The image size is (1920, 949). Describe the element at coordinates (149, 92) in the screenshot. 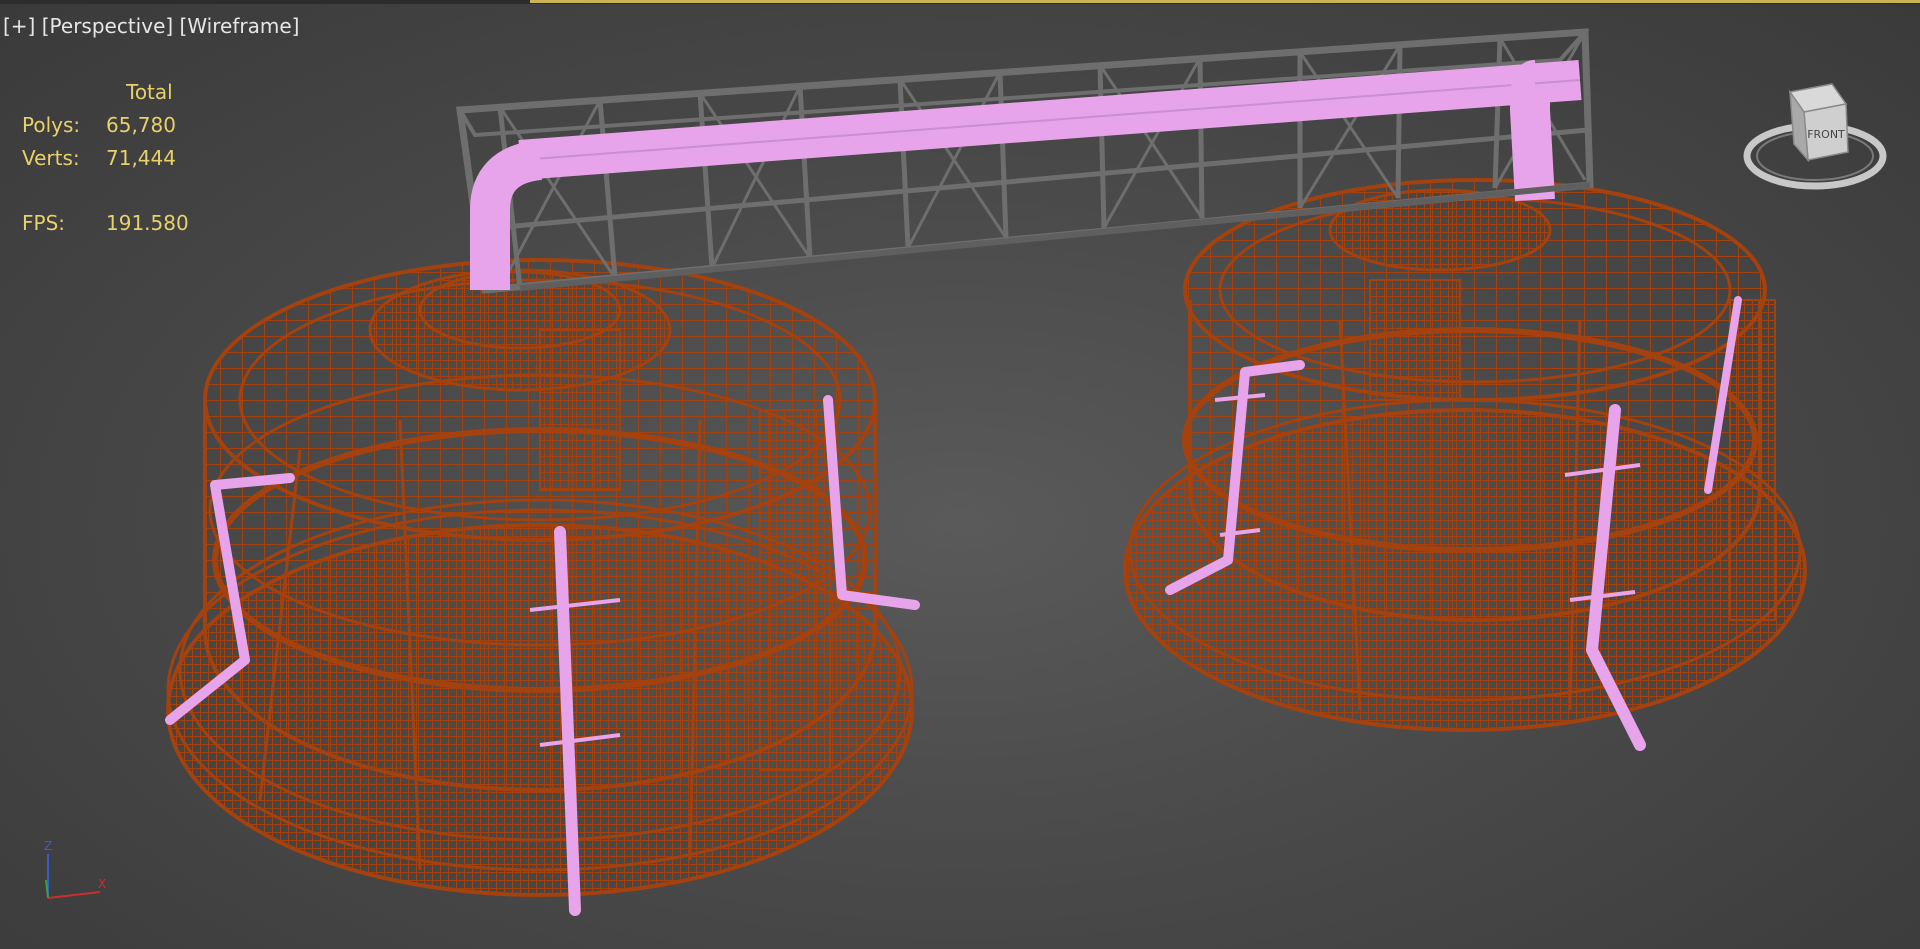

I see `stats-header: Total` at that location.